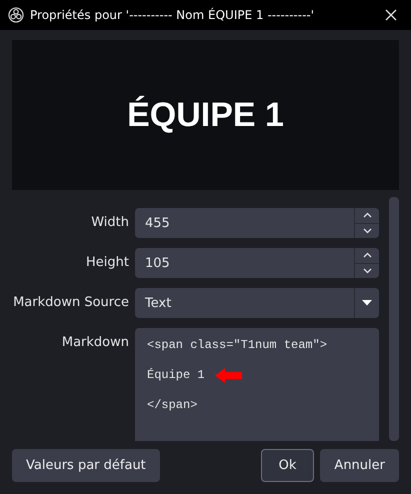 This screenshot has height=494, width=411. I want to click on field-label: Markdown, so click(94, 343).